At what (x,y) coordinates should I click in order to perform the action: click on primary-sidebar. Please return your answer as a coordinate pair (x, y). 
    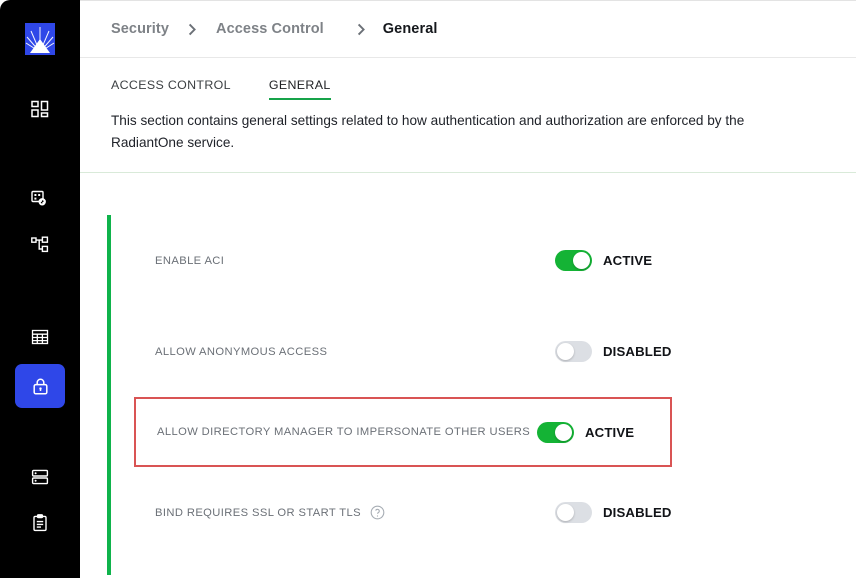
    Looking at the image, I should click on (40, 289).